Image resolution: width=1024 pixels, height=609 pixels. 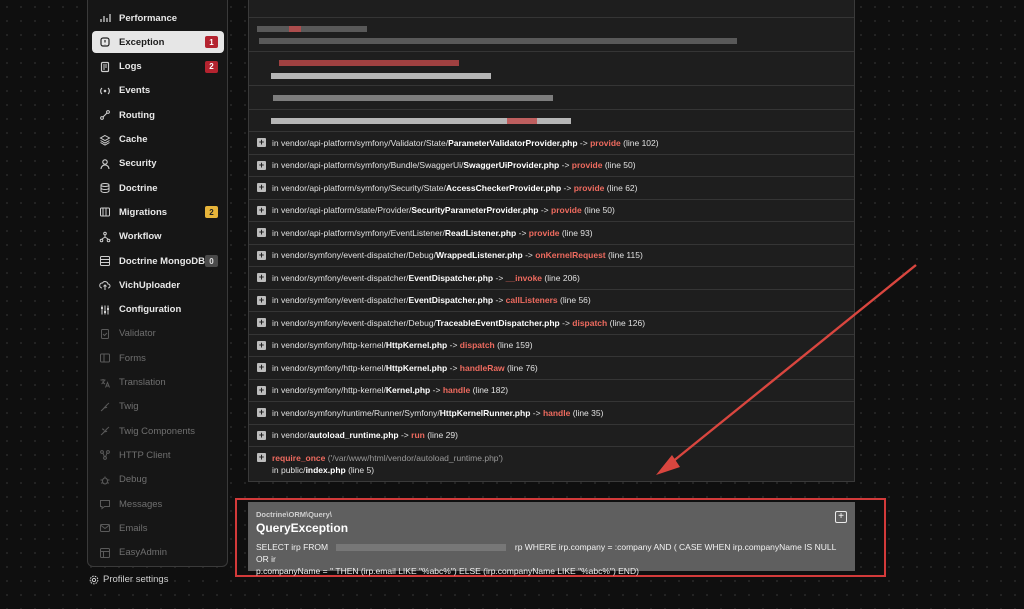 I want to click on sidebar-item-label: Cache, so click(x=133, y=139).